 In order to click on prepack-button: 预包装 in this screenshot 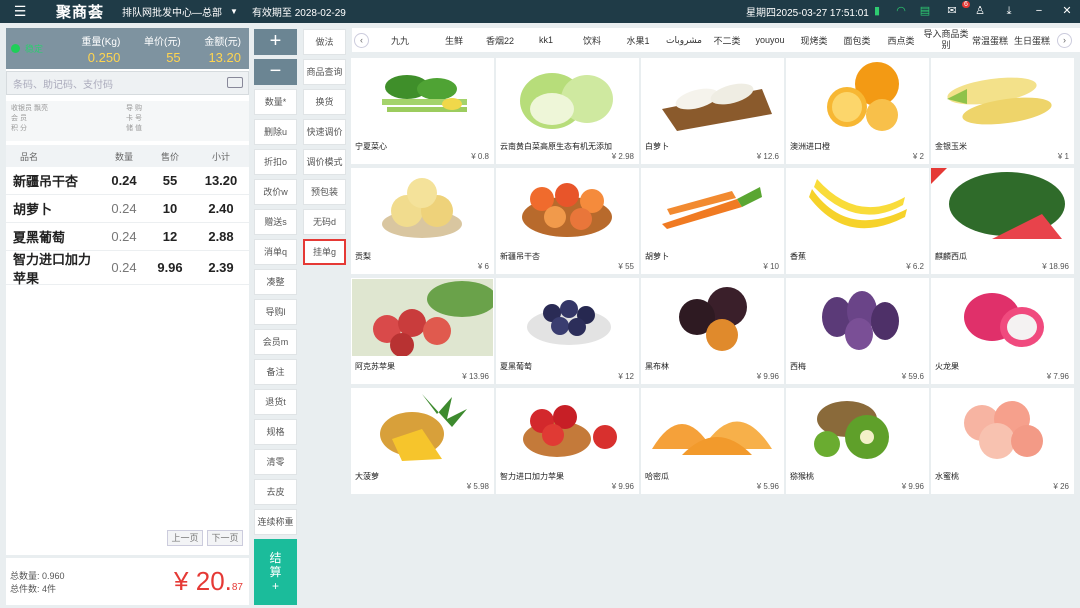, I will do `click(324, 192)`.